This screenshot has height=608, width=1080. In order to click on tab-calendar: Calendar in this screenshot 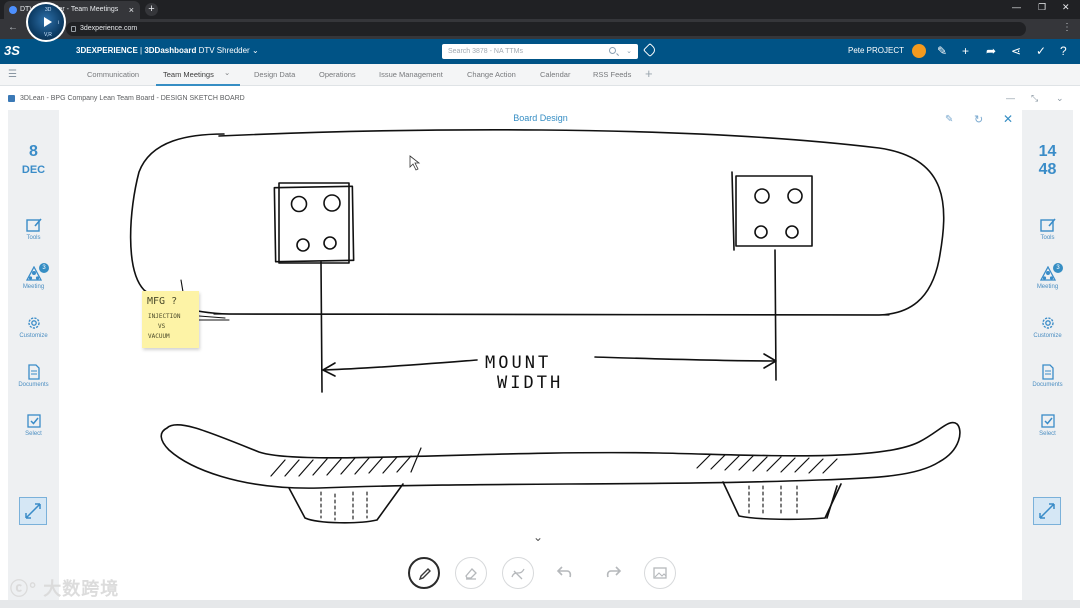, I will do `click(555, 74)`.